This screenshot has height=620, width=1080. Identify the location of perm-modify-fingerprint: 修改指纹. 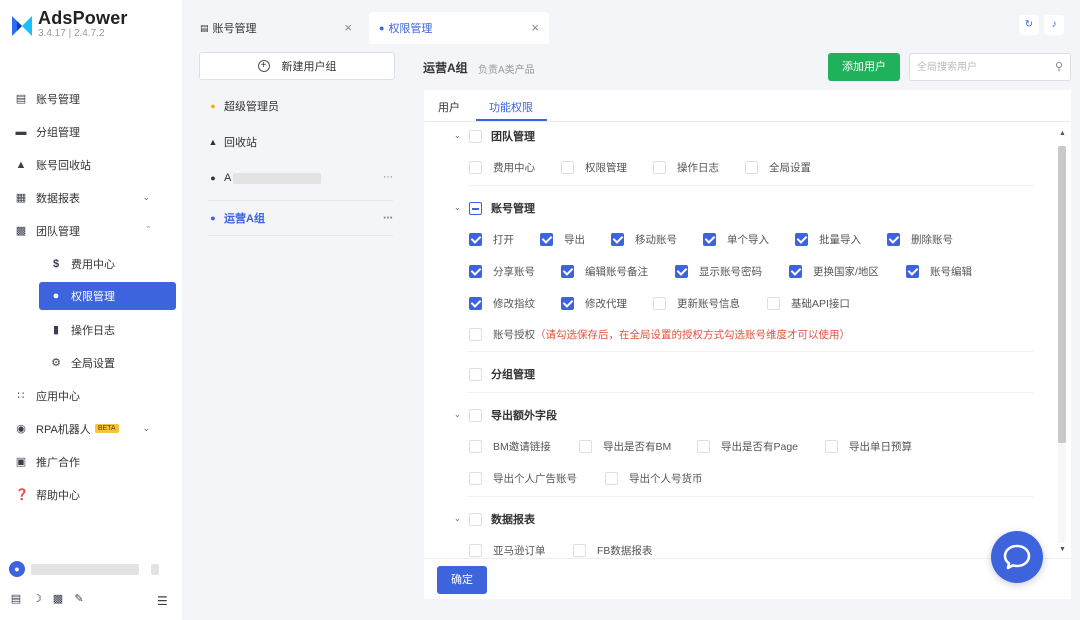
(502, 303).